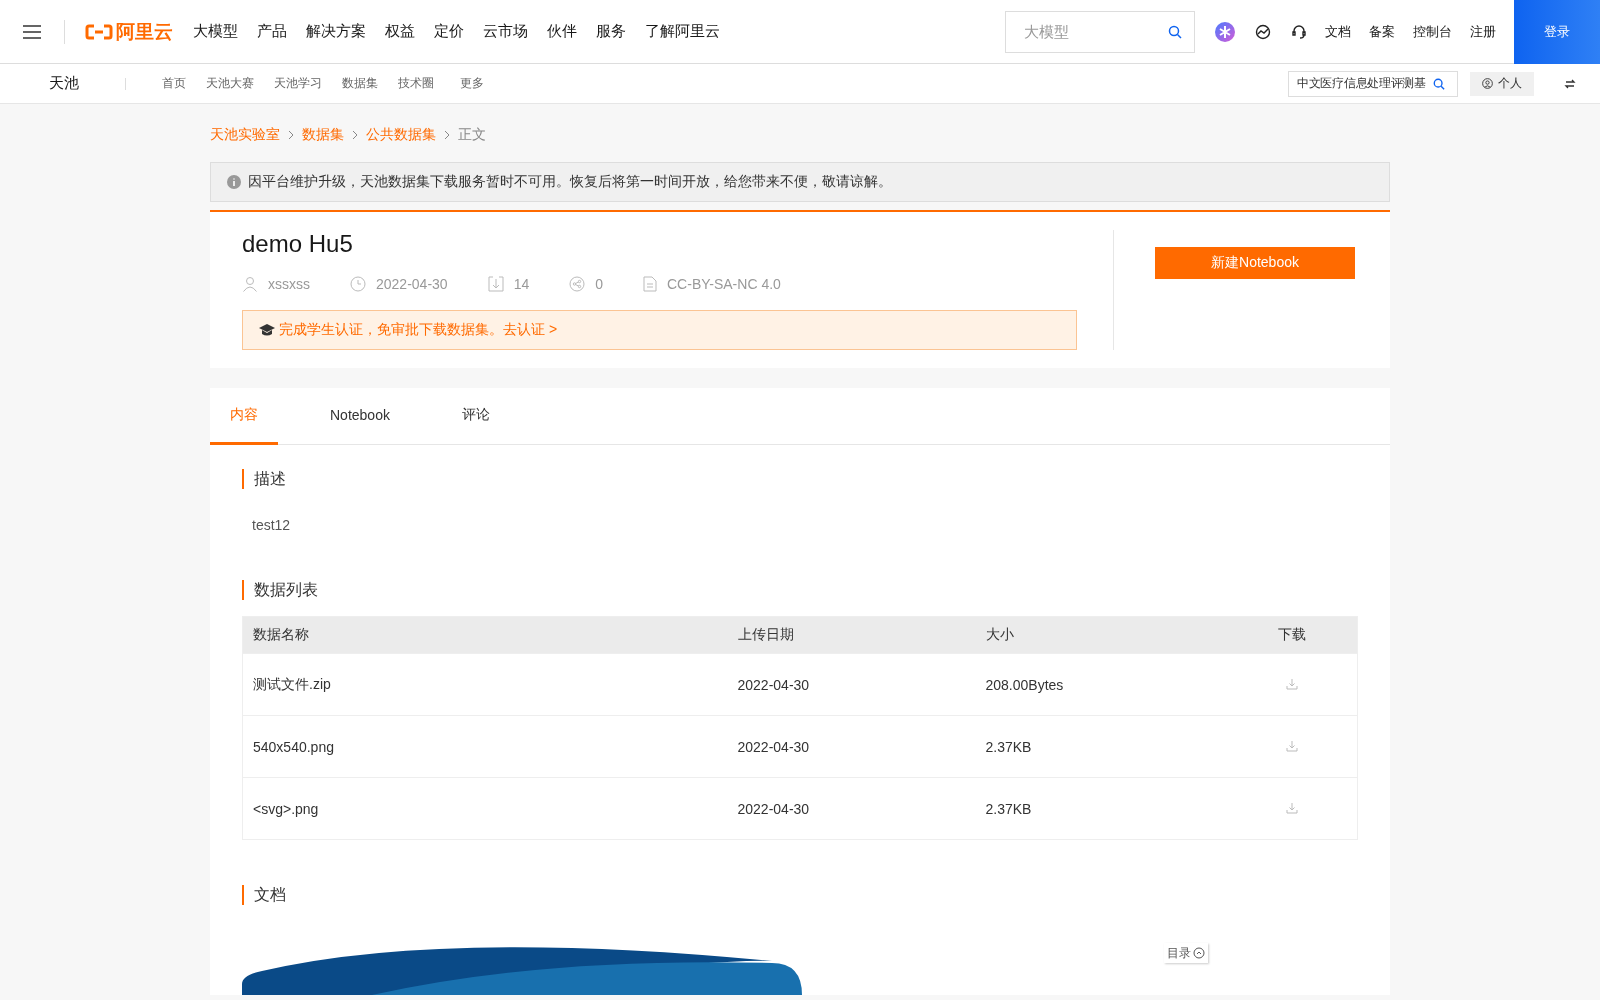 The height and width of the screenshot is (1000, 1600). What do you see at coordinates (1502, 83) in the screenshot?
I see `personal-button: 个人` at bounding box center [1502, 83].